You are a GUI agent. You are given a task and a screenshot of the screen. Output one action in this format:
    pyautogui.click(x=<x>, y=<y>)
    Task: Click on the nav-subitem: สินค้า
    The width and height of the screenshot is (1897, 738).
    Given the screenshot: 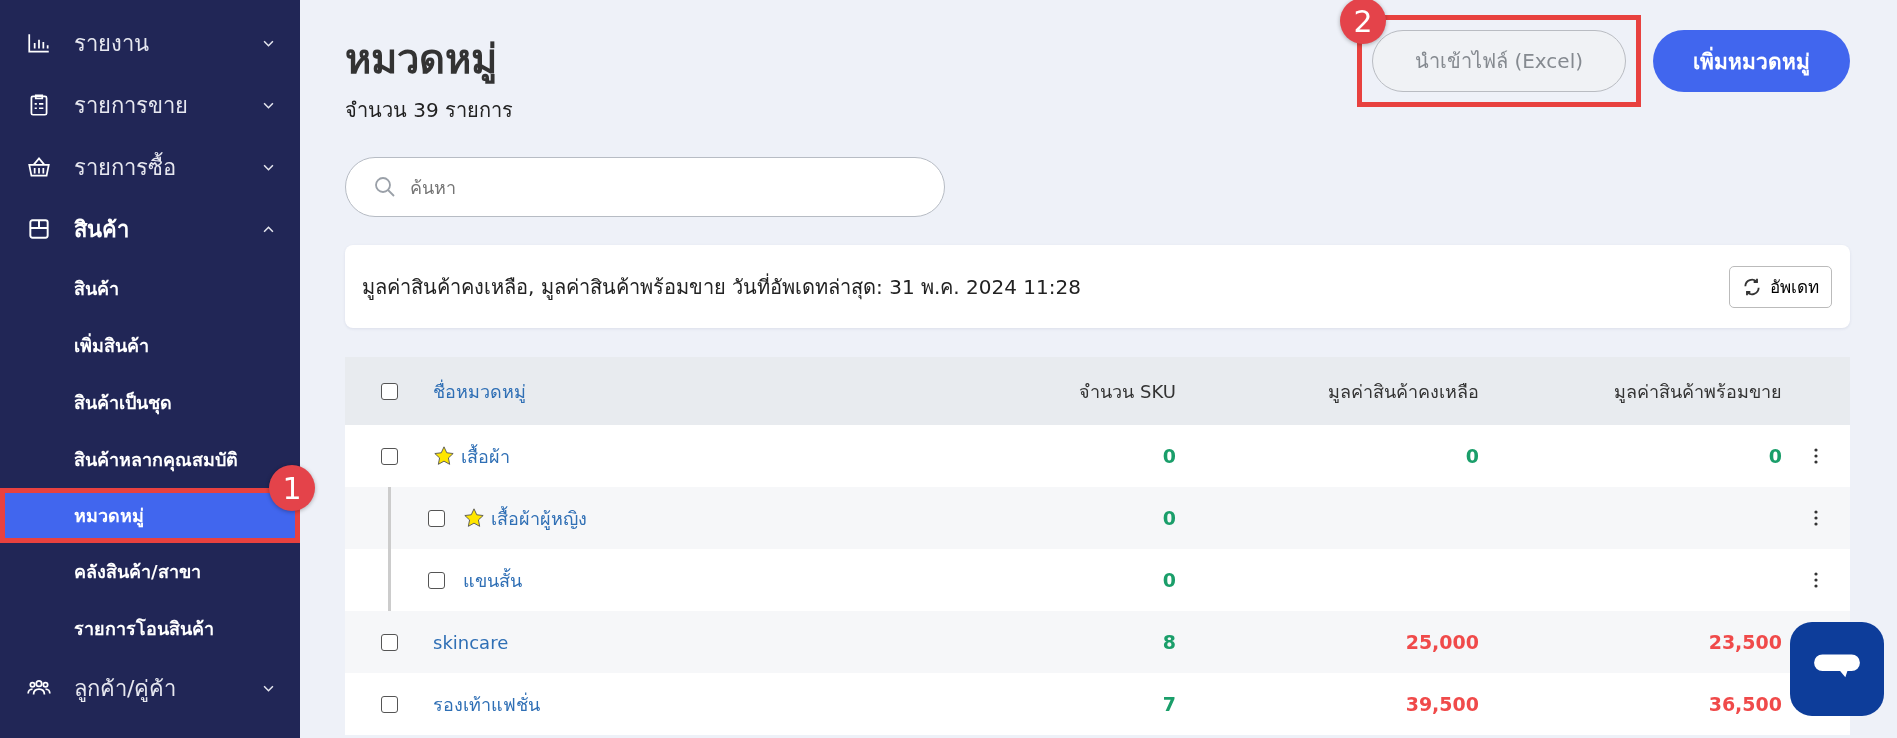 What is the action you would take?
    pyautogui.click(x=150, y=288)
    